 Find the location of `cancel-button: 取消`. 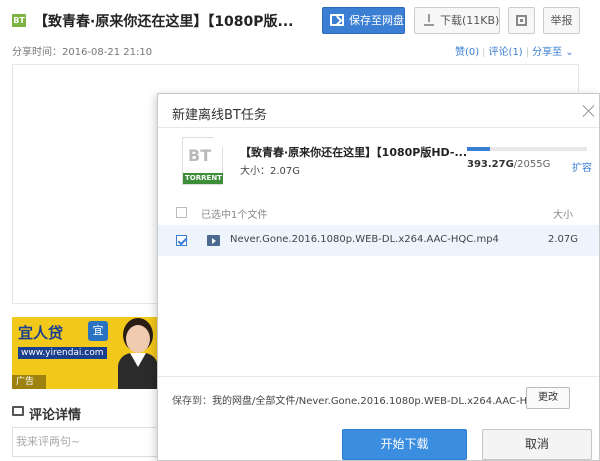

cancel-button: 取消 is located at coordinates (537, 444).